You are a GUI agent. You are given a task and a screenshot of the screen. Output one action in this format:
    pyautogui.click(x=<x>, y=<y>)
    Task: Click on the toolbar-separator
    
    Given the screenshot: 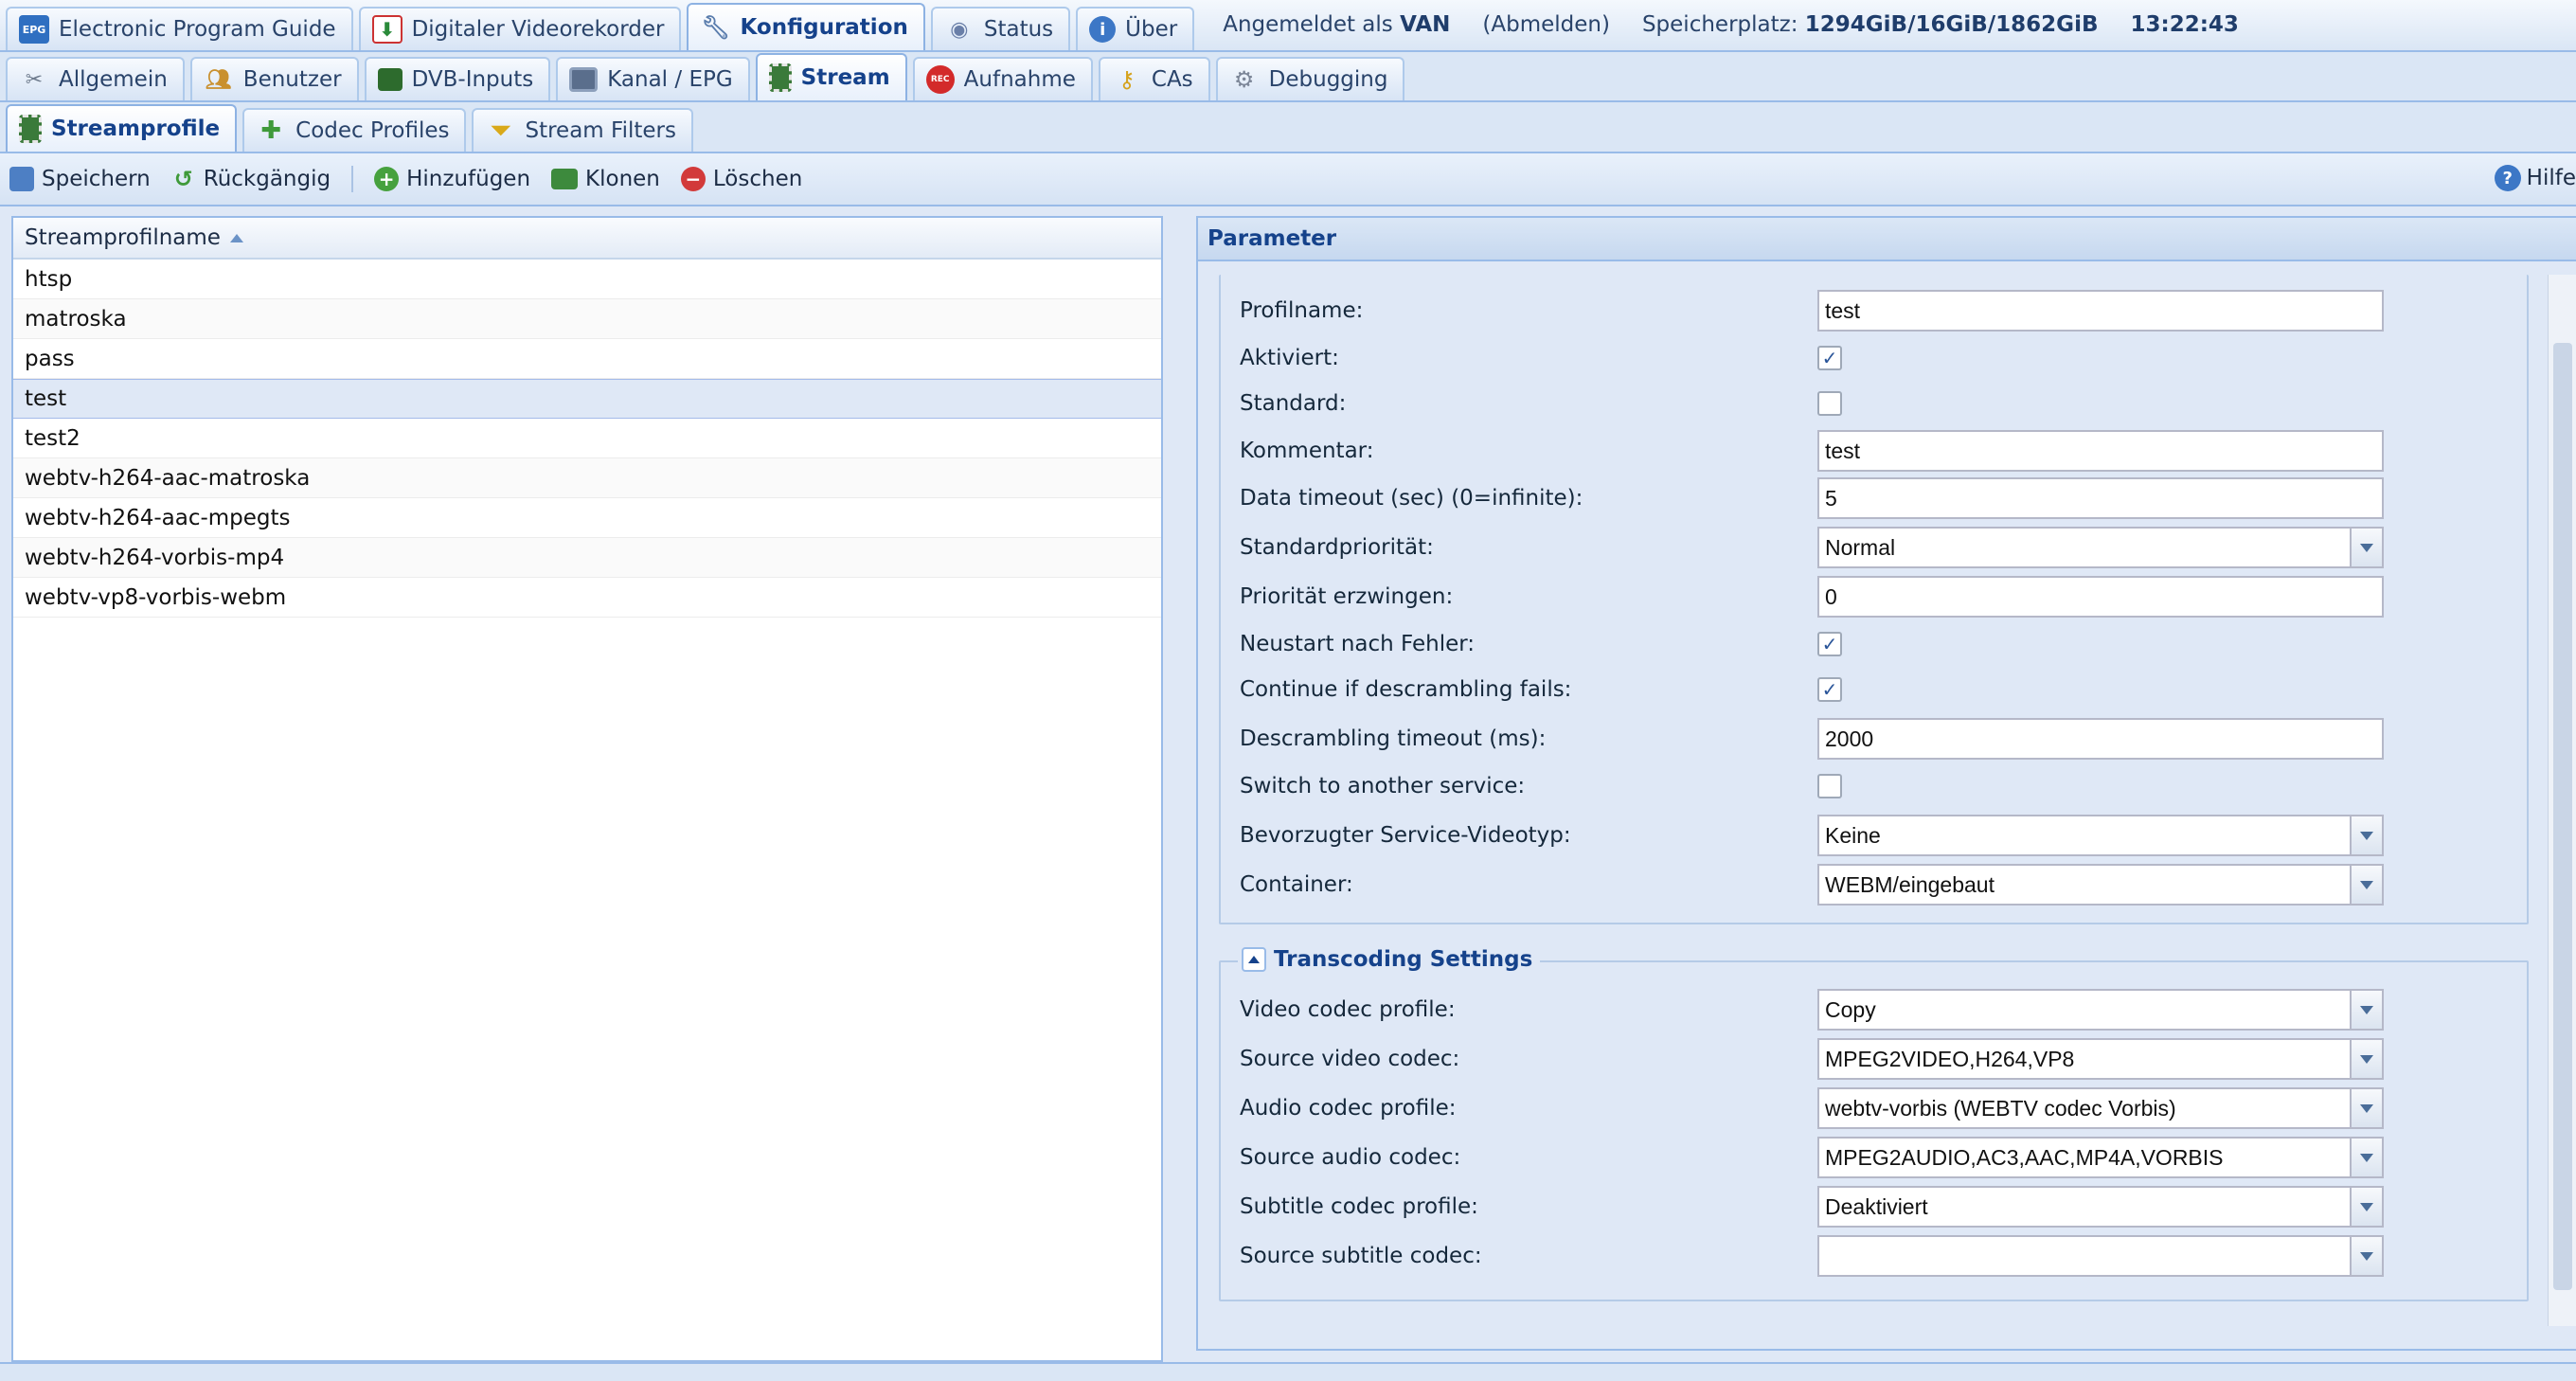 What is the action you would take?
    pyautogui.click(x=352, y=179)
    